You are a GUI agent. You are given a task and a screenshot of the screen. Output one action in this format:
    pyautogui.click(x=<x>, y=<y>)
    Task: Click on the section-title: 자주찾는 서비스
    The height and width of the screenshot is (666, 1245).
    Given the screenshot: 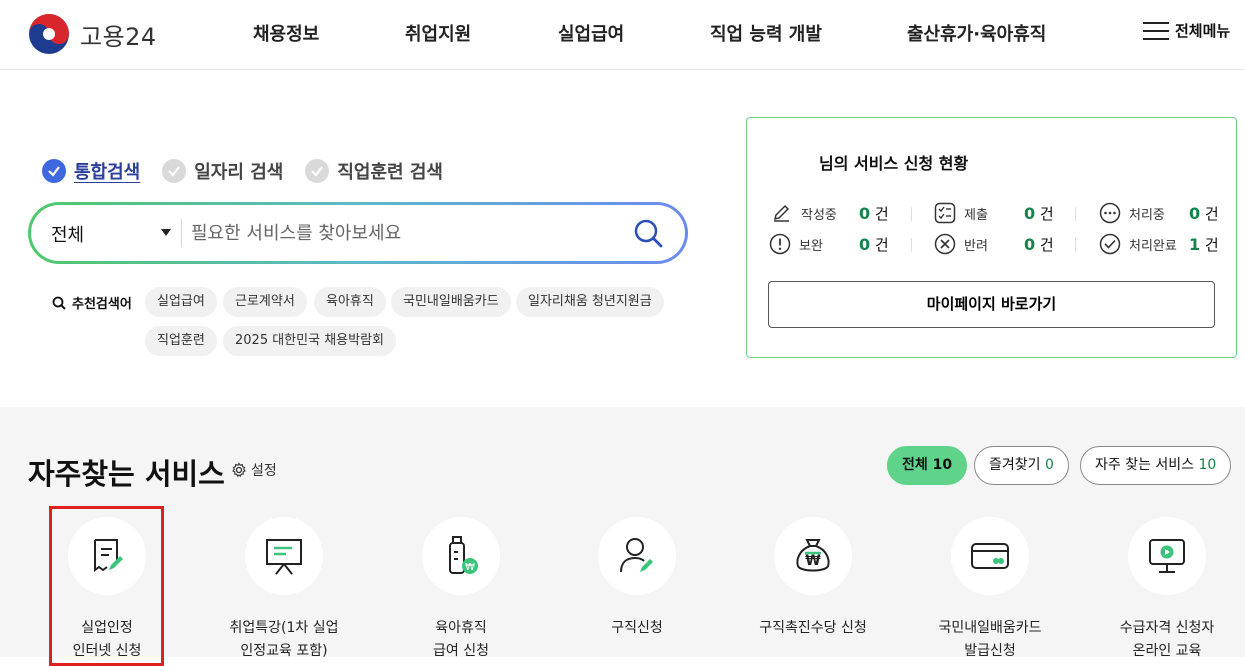 What is the action you would take?
    pyautogui.click(x=126, y=474)
    